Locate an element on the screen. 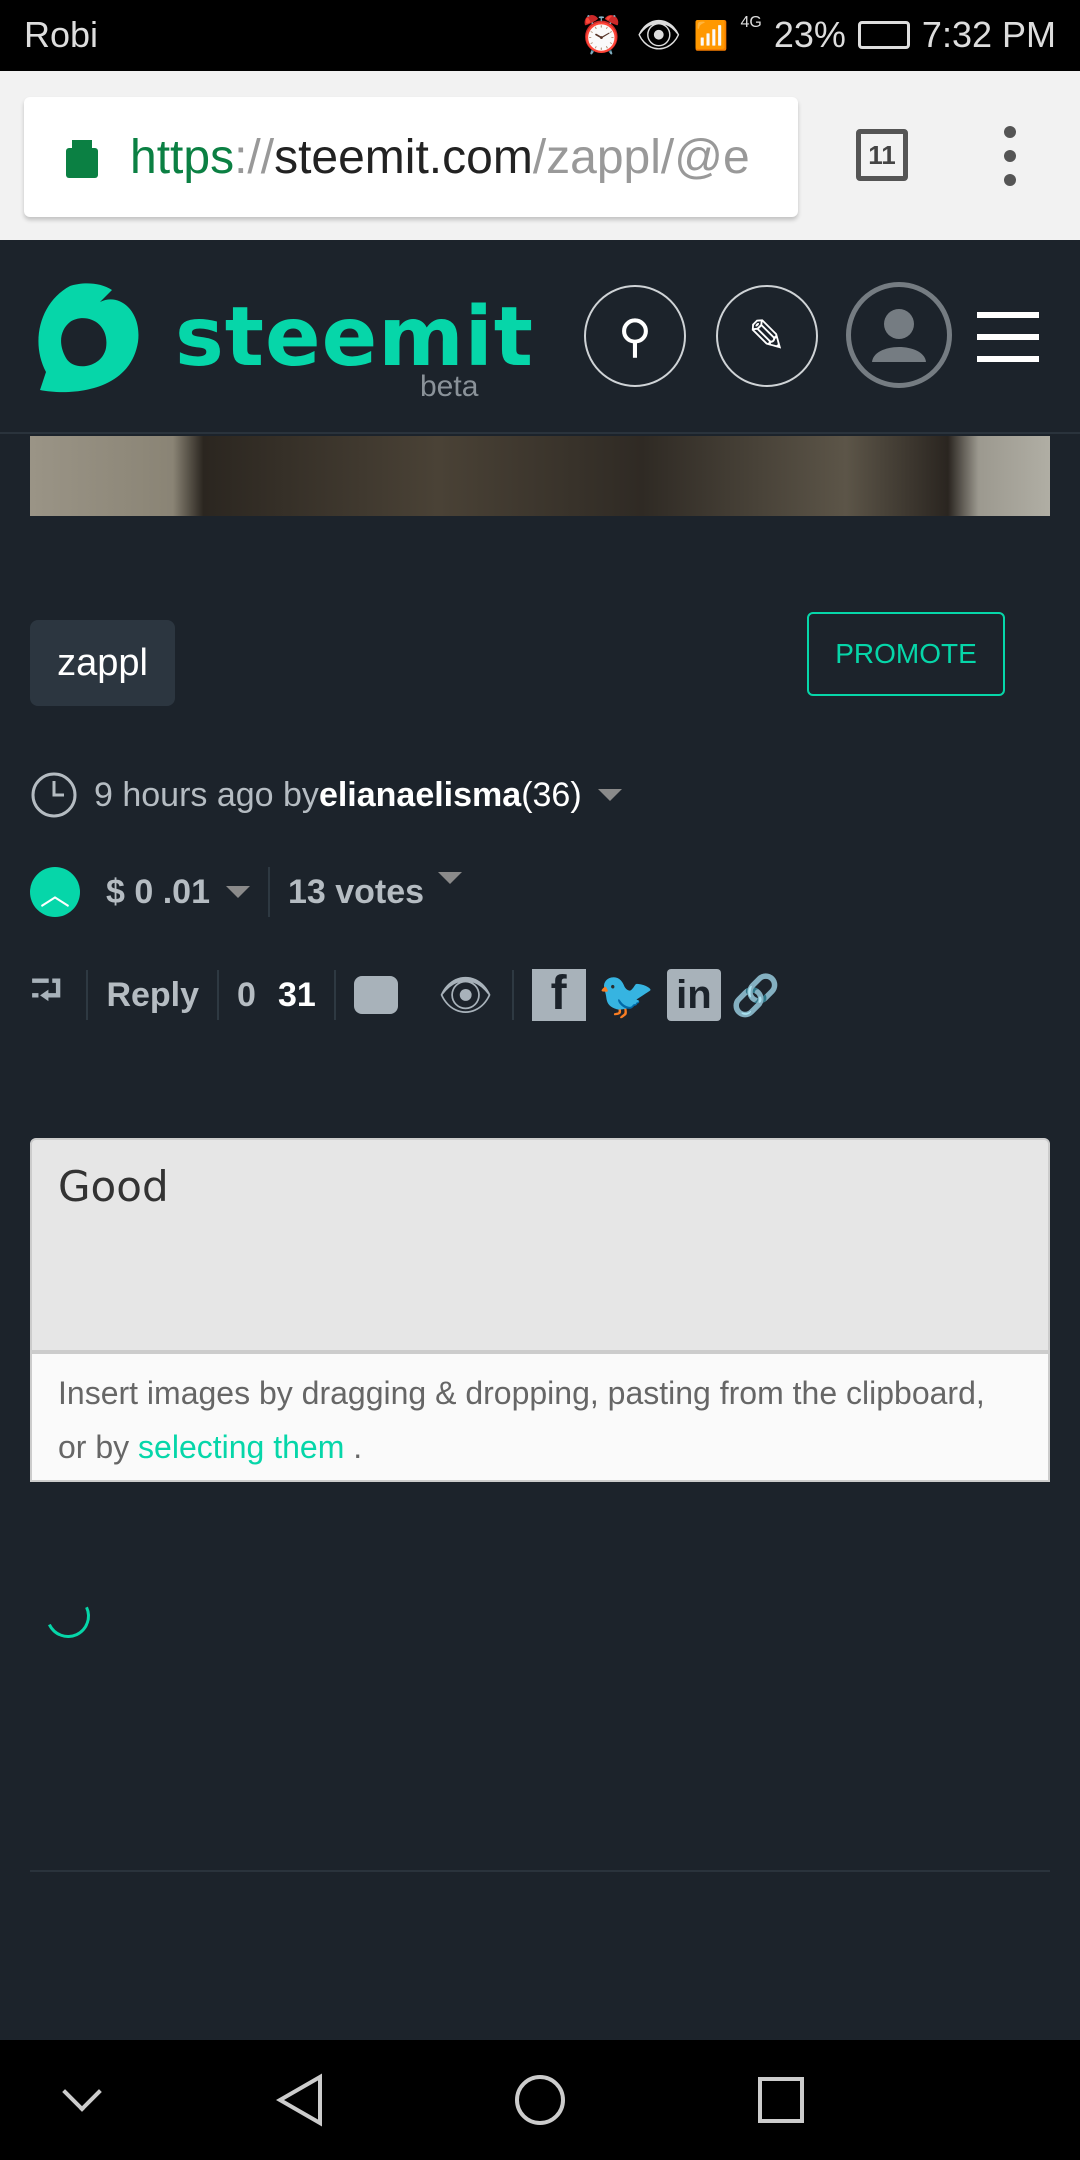 The height and width of the screenshot is (2160, 1080). browser-toolbar: https://steemit.com/zappl/@e 11 is located at coordinates (540, 155).